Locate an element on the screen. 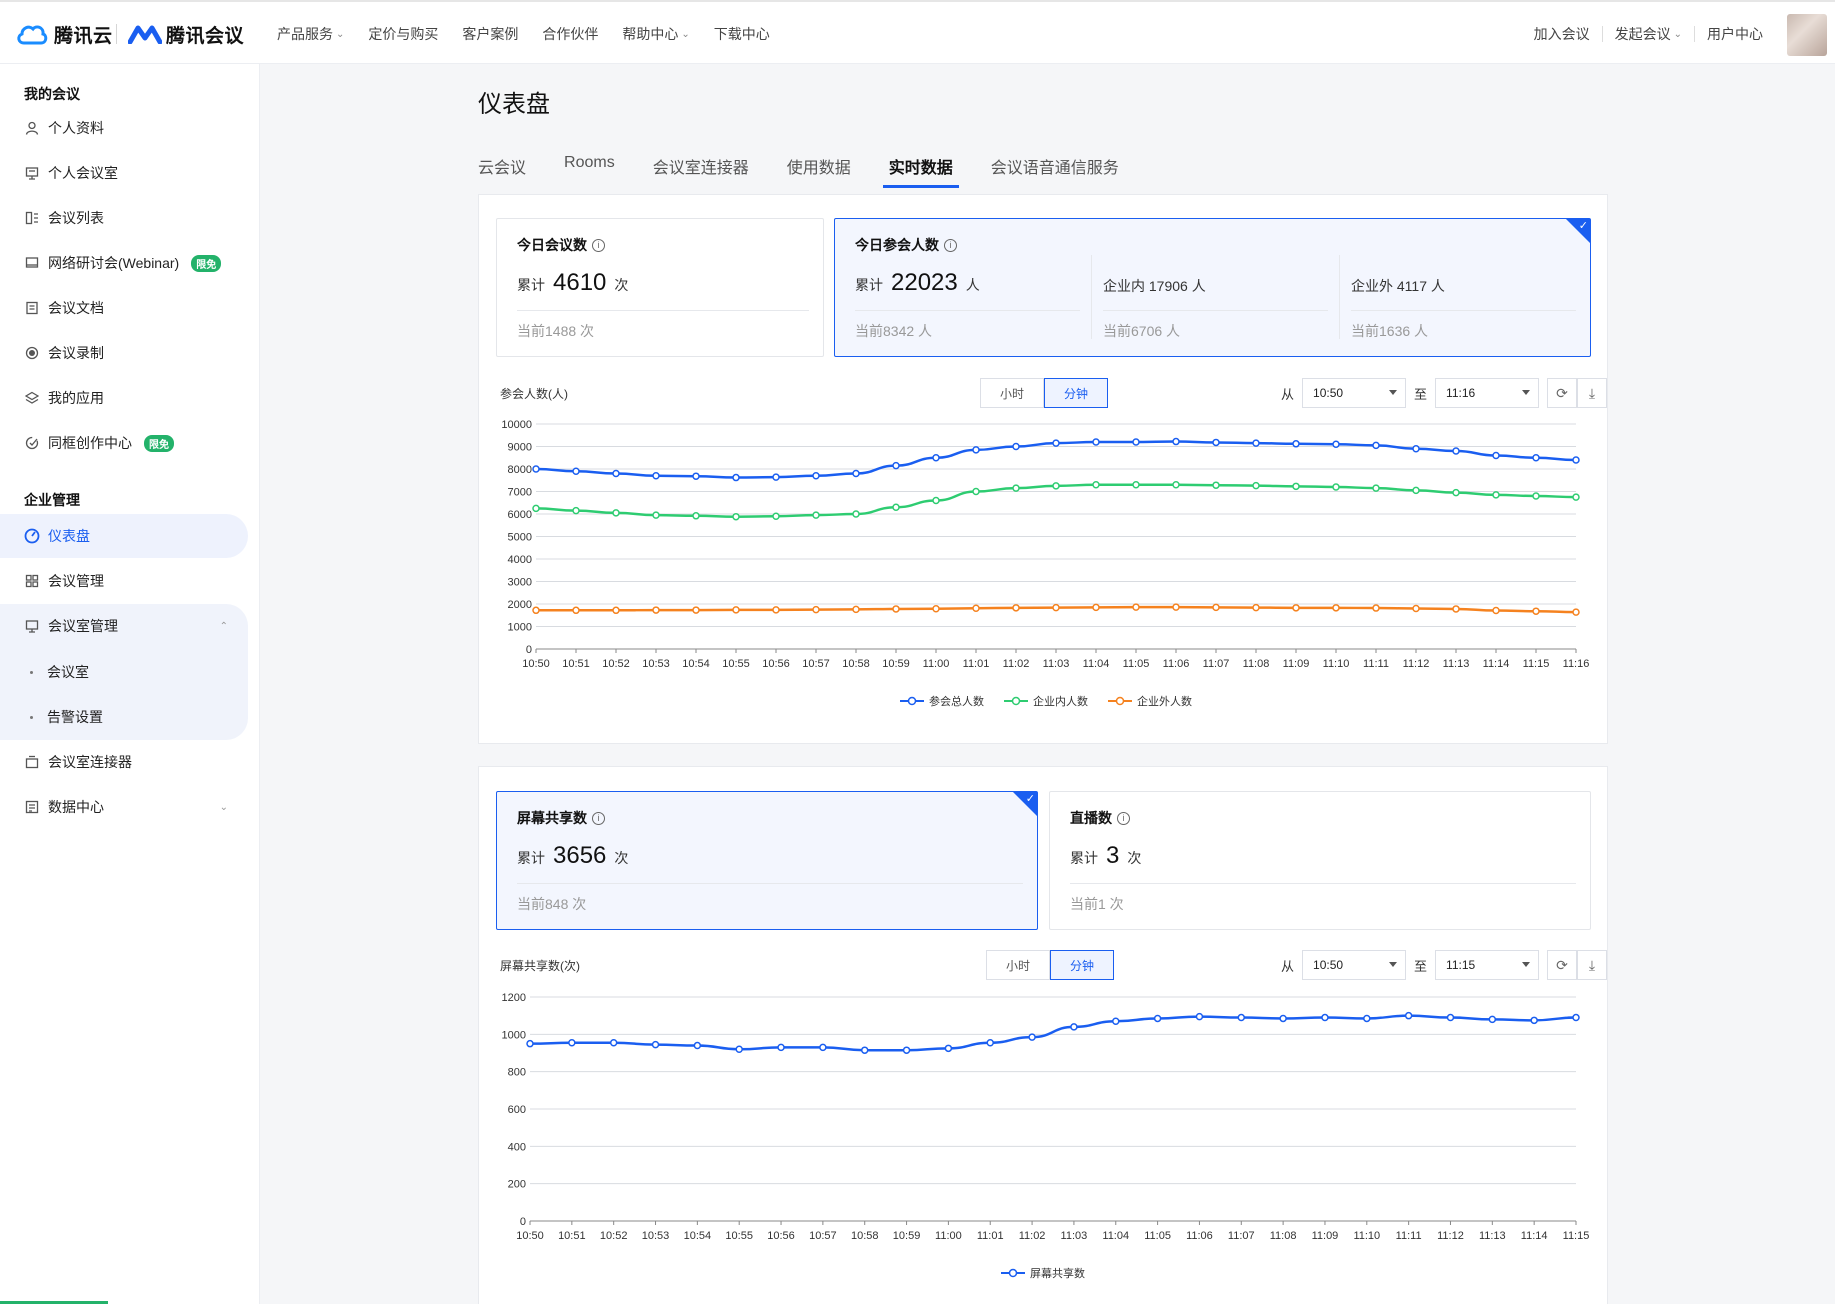 This screenshot has width=1835, height=1304. sidebar-item-room-management: 会议室管理 ⌃ is located at coordinates (124, 626).